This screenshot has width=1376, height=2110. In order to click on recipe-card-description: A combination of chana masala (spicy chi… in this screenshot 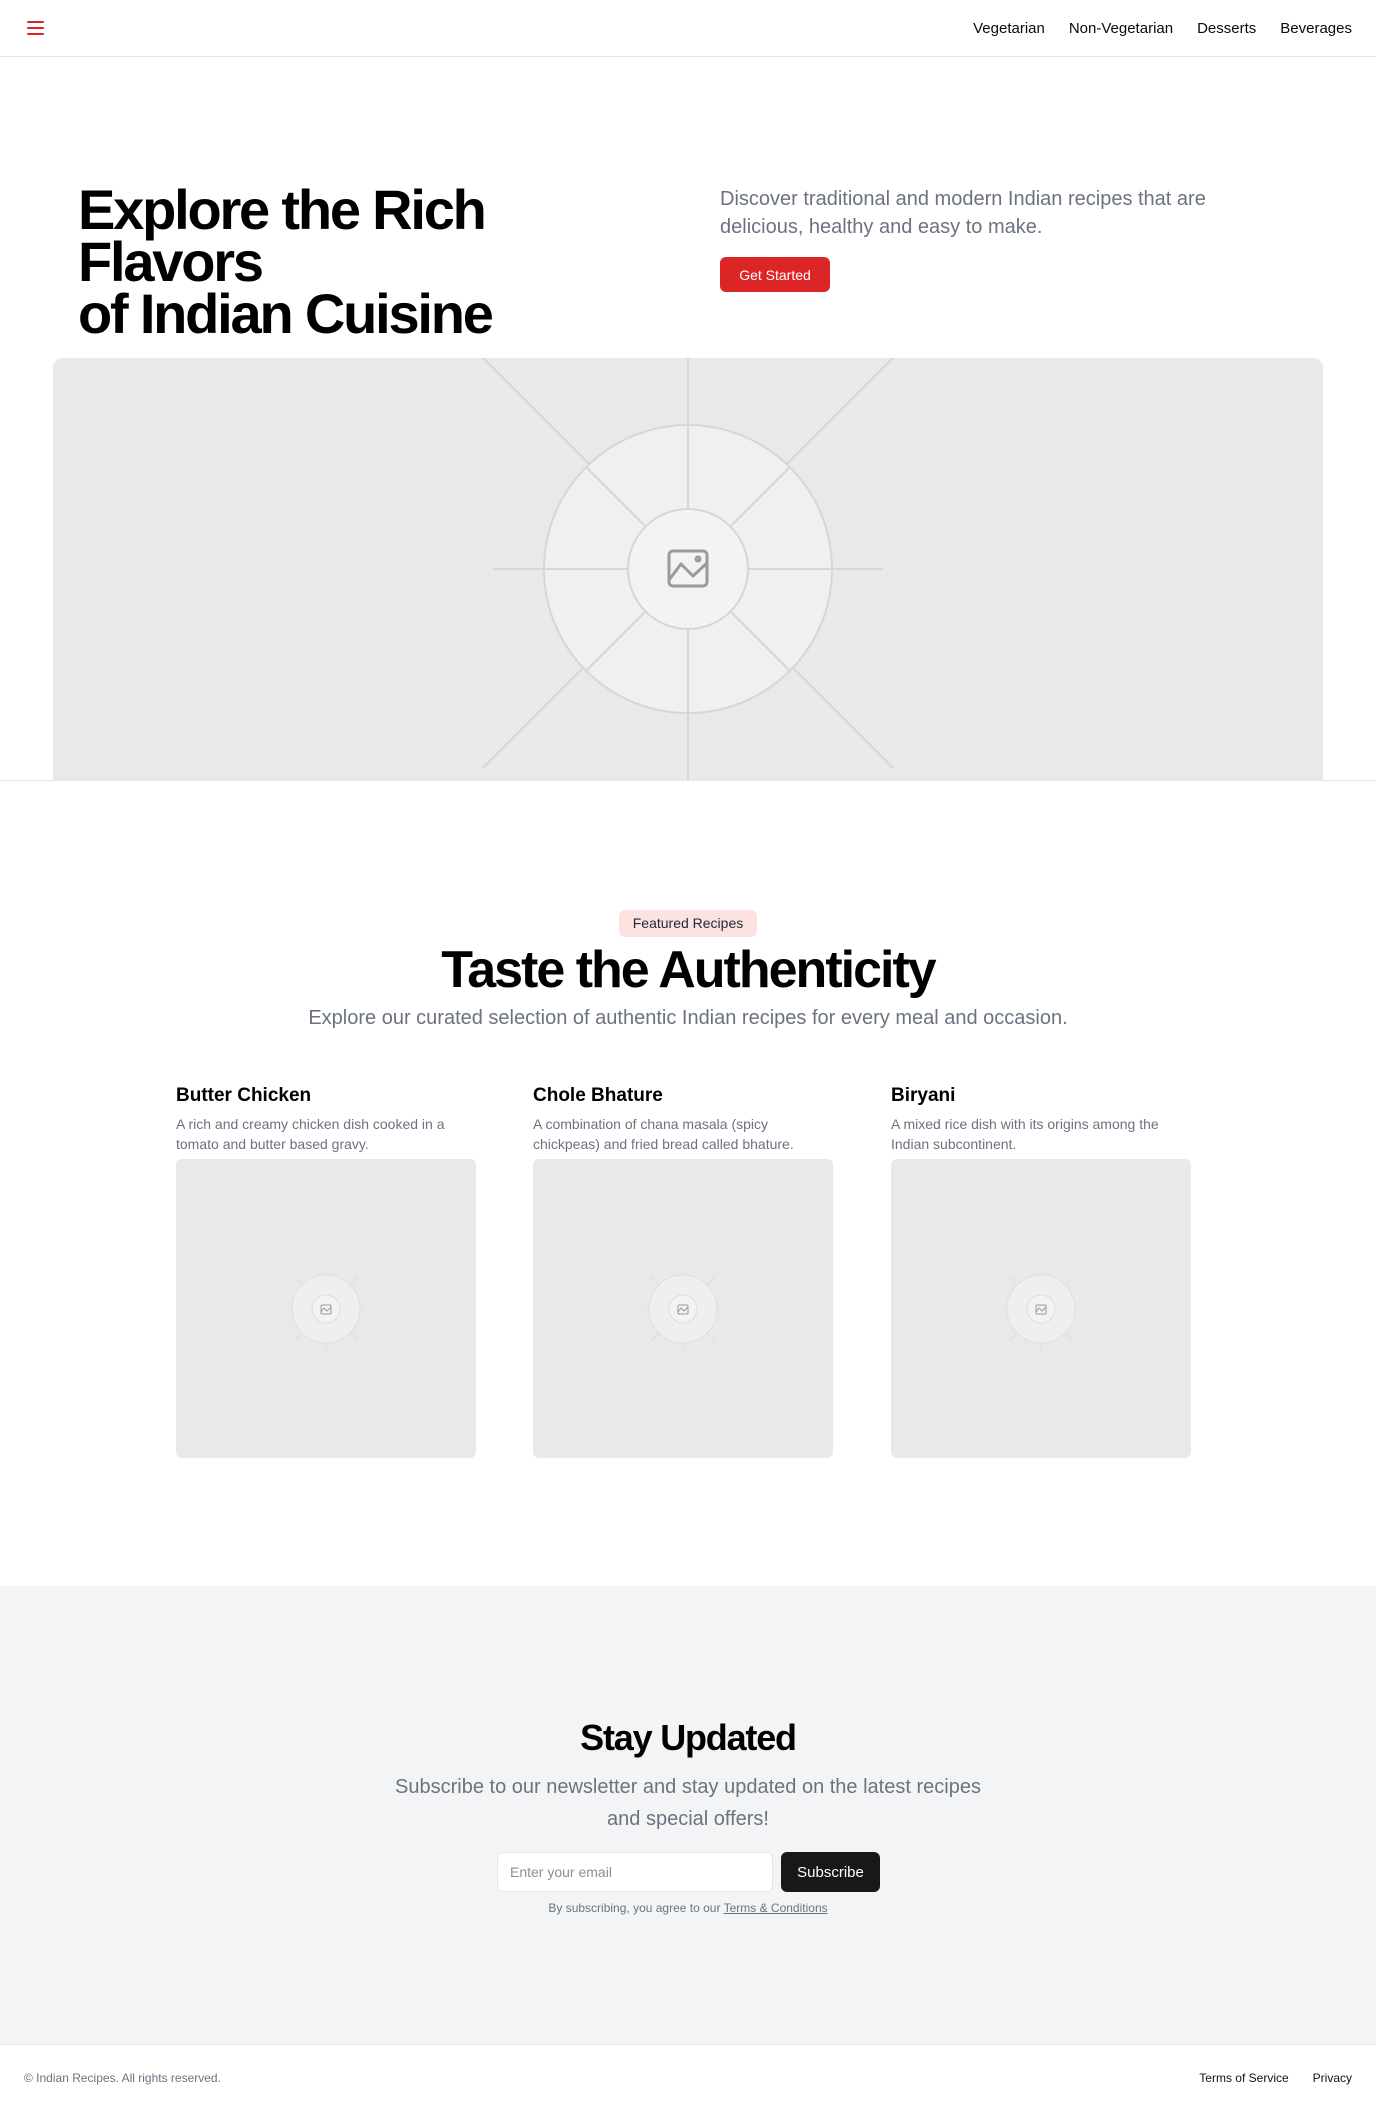, I will do `click(663, 1134)`.